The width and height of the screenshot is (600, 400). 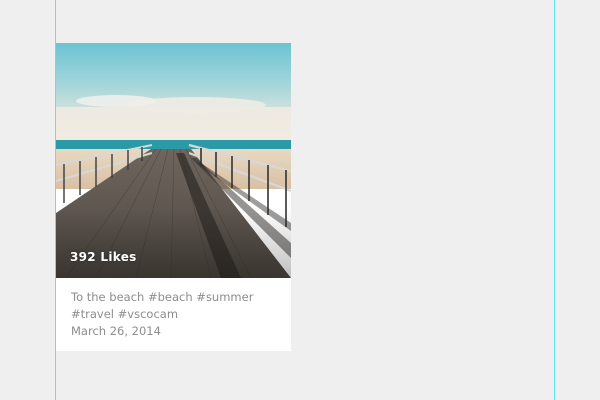 What do you see at coordinates (116, 331) in the screenshot?
I see `post-date: March 26, 2014` at bounding box center [116, 331].